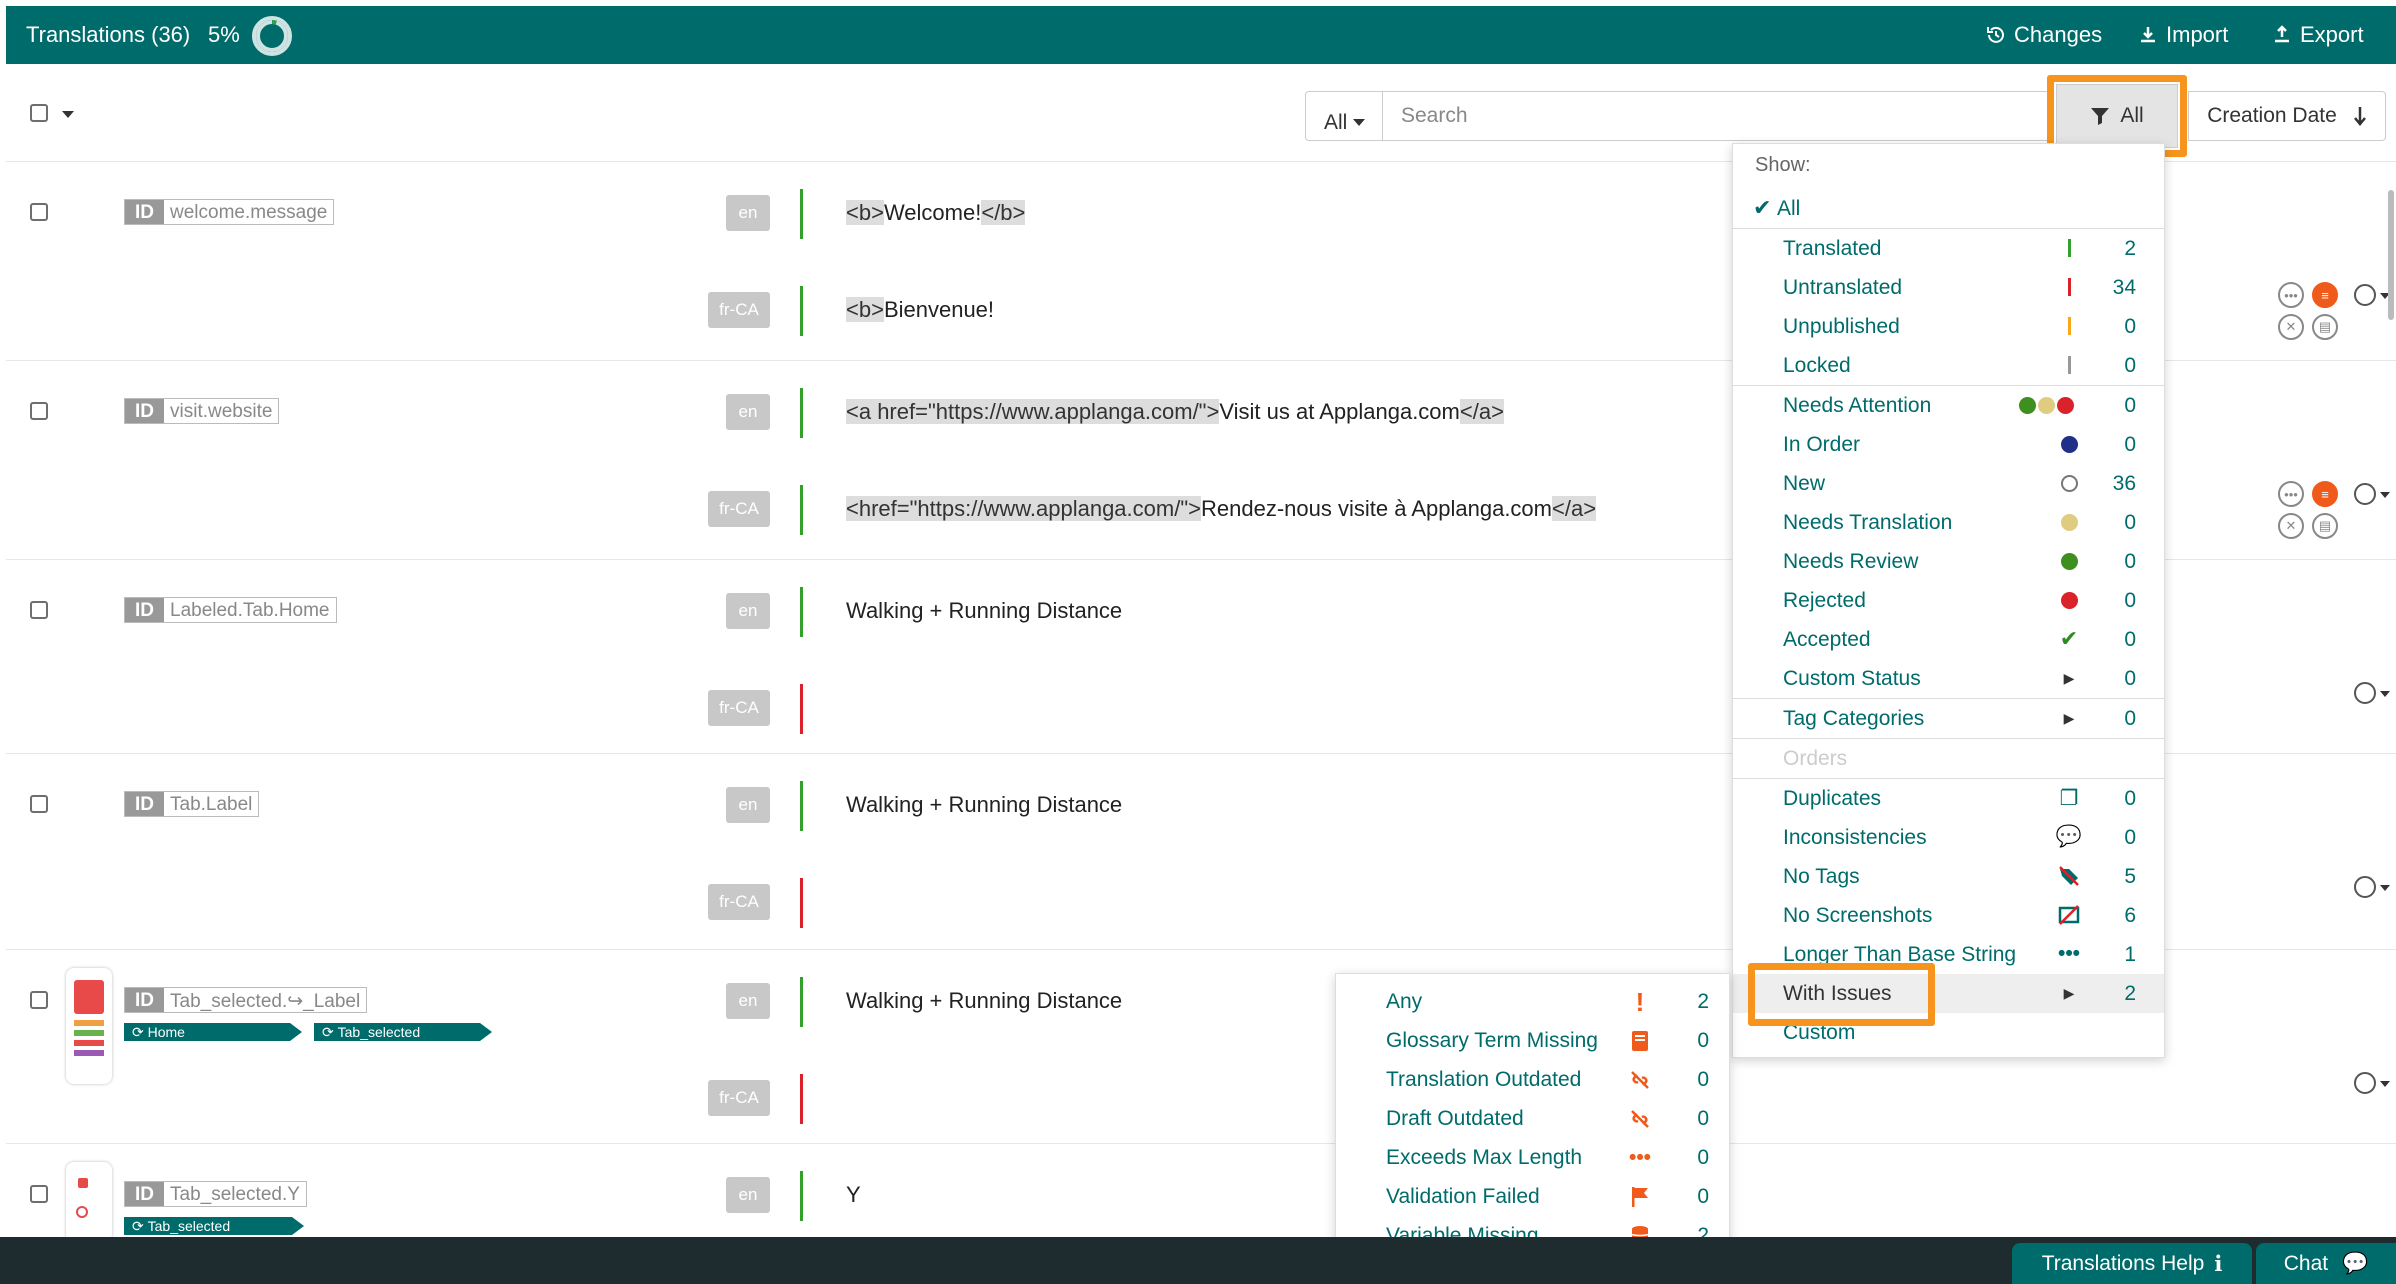 This screenshot has width=2396, height=1284. I want to click on target-text: <b>Bienvenue!, so click(920, 310).